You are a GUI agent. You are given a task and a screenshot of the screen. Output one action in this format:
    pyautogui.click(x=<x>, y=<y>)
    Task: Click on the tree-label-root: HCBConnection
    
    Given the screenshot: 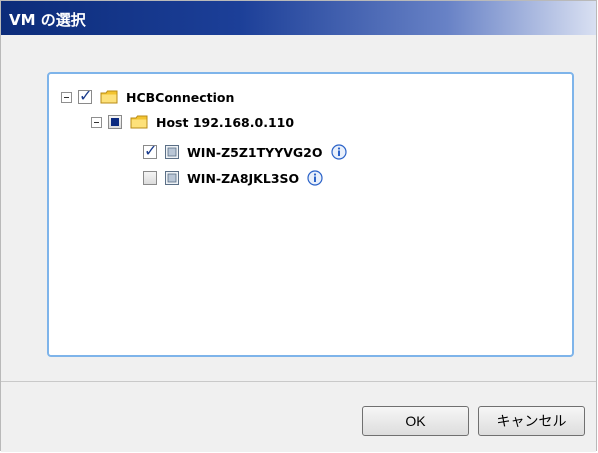 What is the action you would take?
    pyautogui.click(x=180, y=97)
    